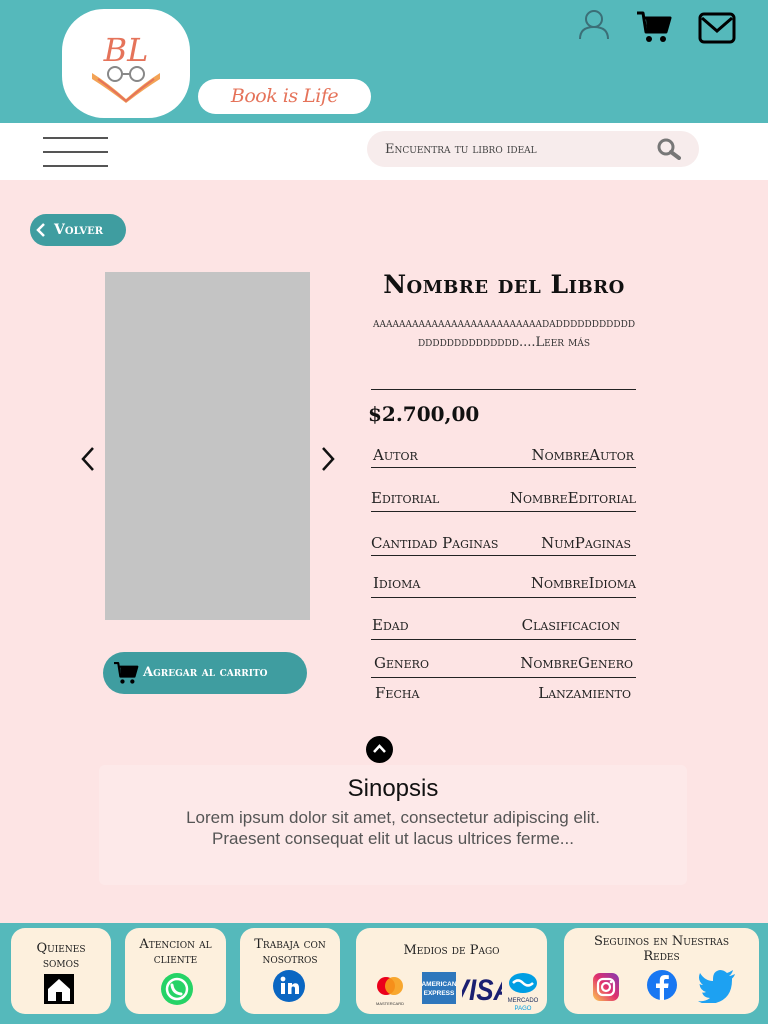 The width and height of the screenshot is (768, 1024). Describe the element at coordinates (405, 498) in the screenshot. I see `detail-label: Editorial` at that location.